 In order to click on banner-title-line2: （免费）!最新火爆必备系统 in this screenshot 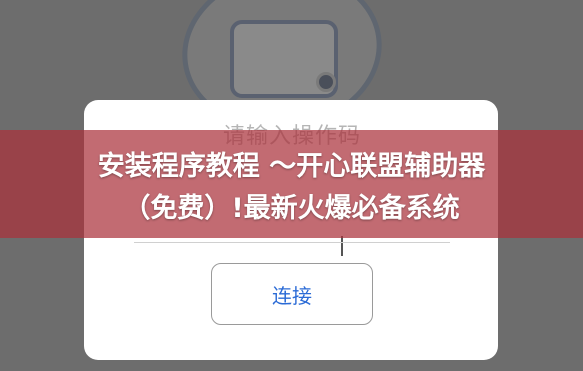, I will do `click(291, 208)`.